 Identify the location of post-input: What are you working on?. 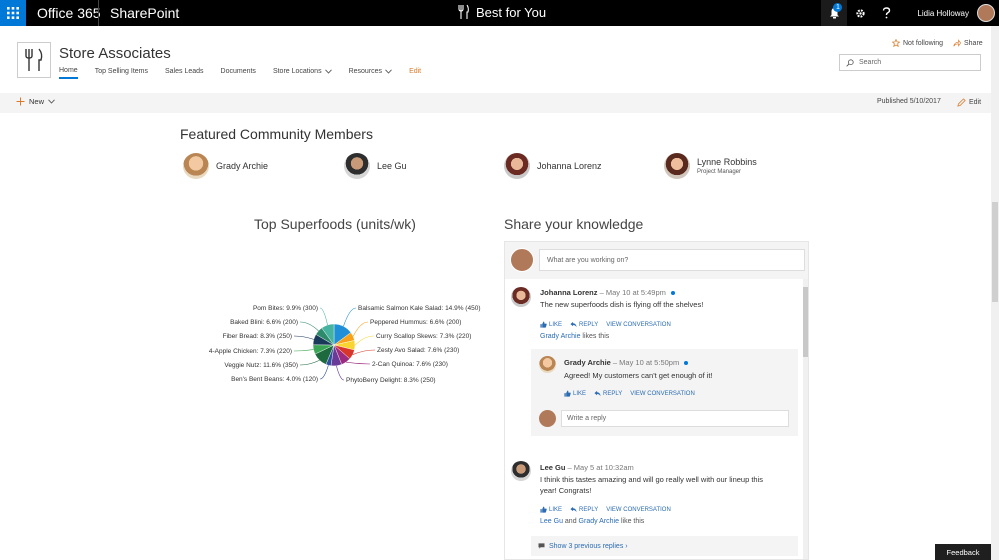
(672, 260).